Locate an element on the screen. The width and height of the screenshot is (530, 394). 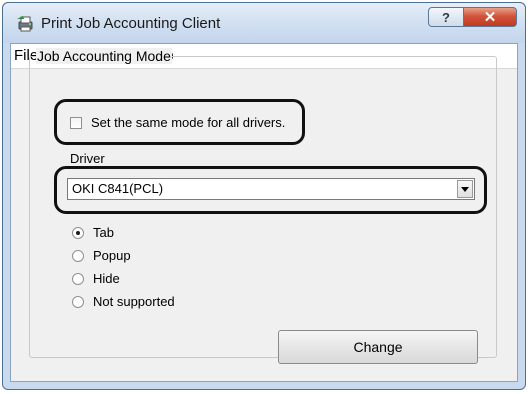
radio-row-not-supported: Not supported is located at coordinates (123, 301).